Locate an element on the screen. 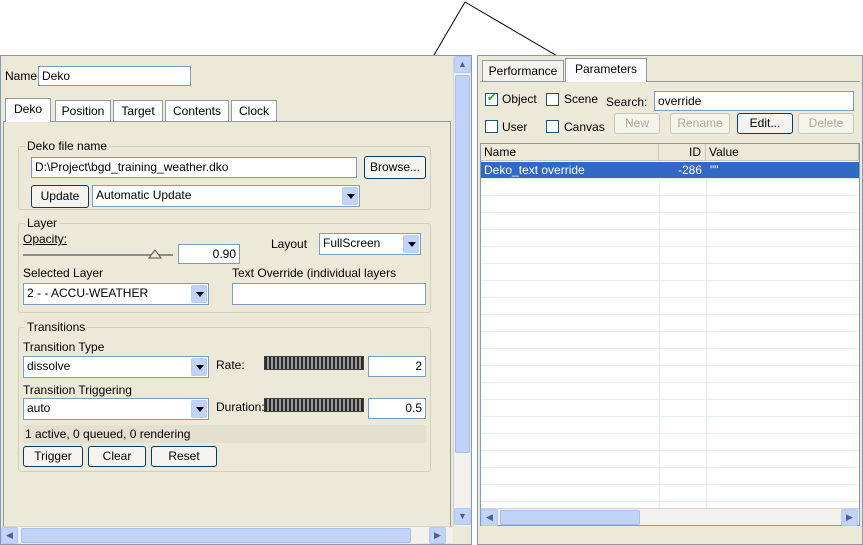 The width and height of the screenshot is (863, 545). transition-type-select: dissolve is located at coordinates (116, 367).